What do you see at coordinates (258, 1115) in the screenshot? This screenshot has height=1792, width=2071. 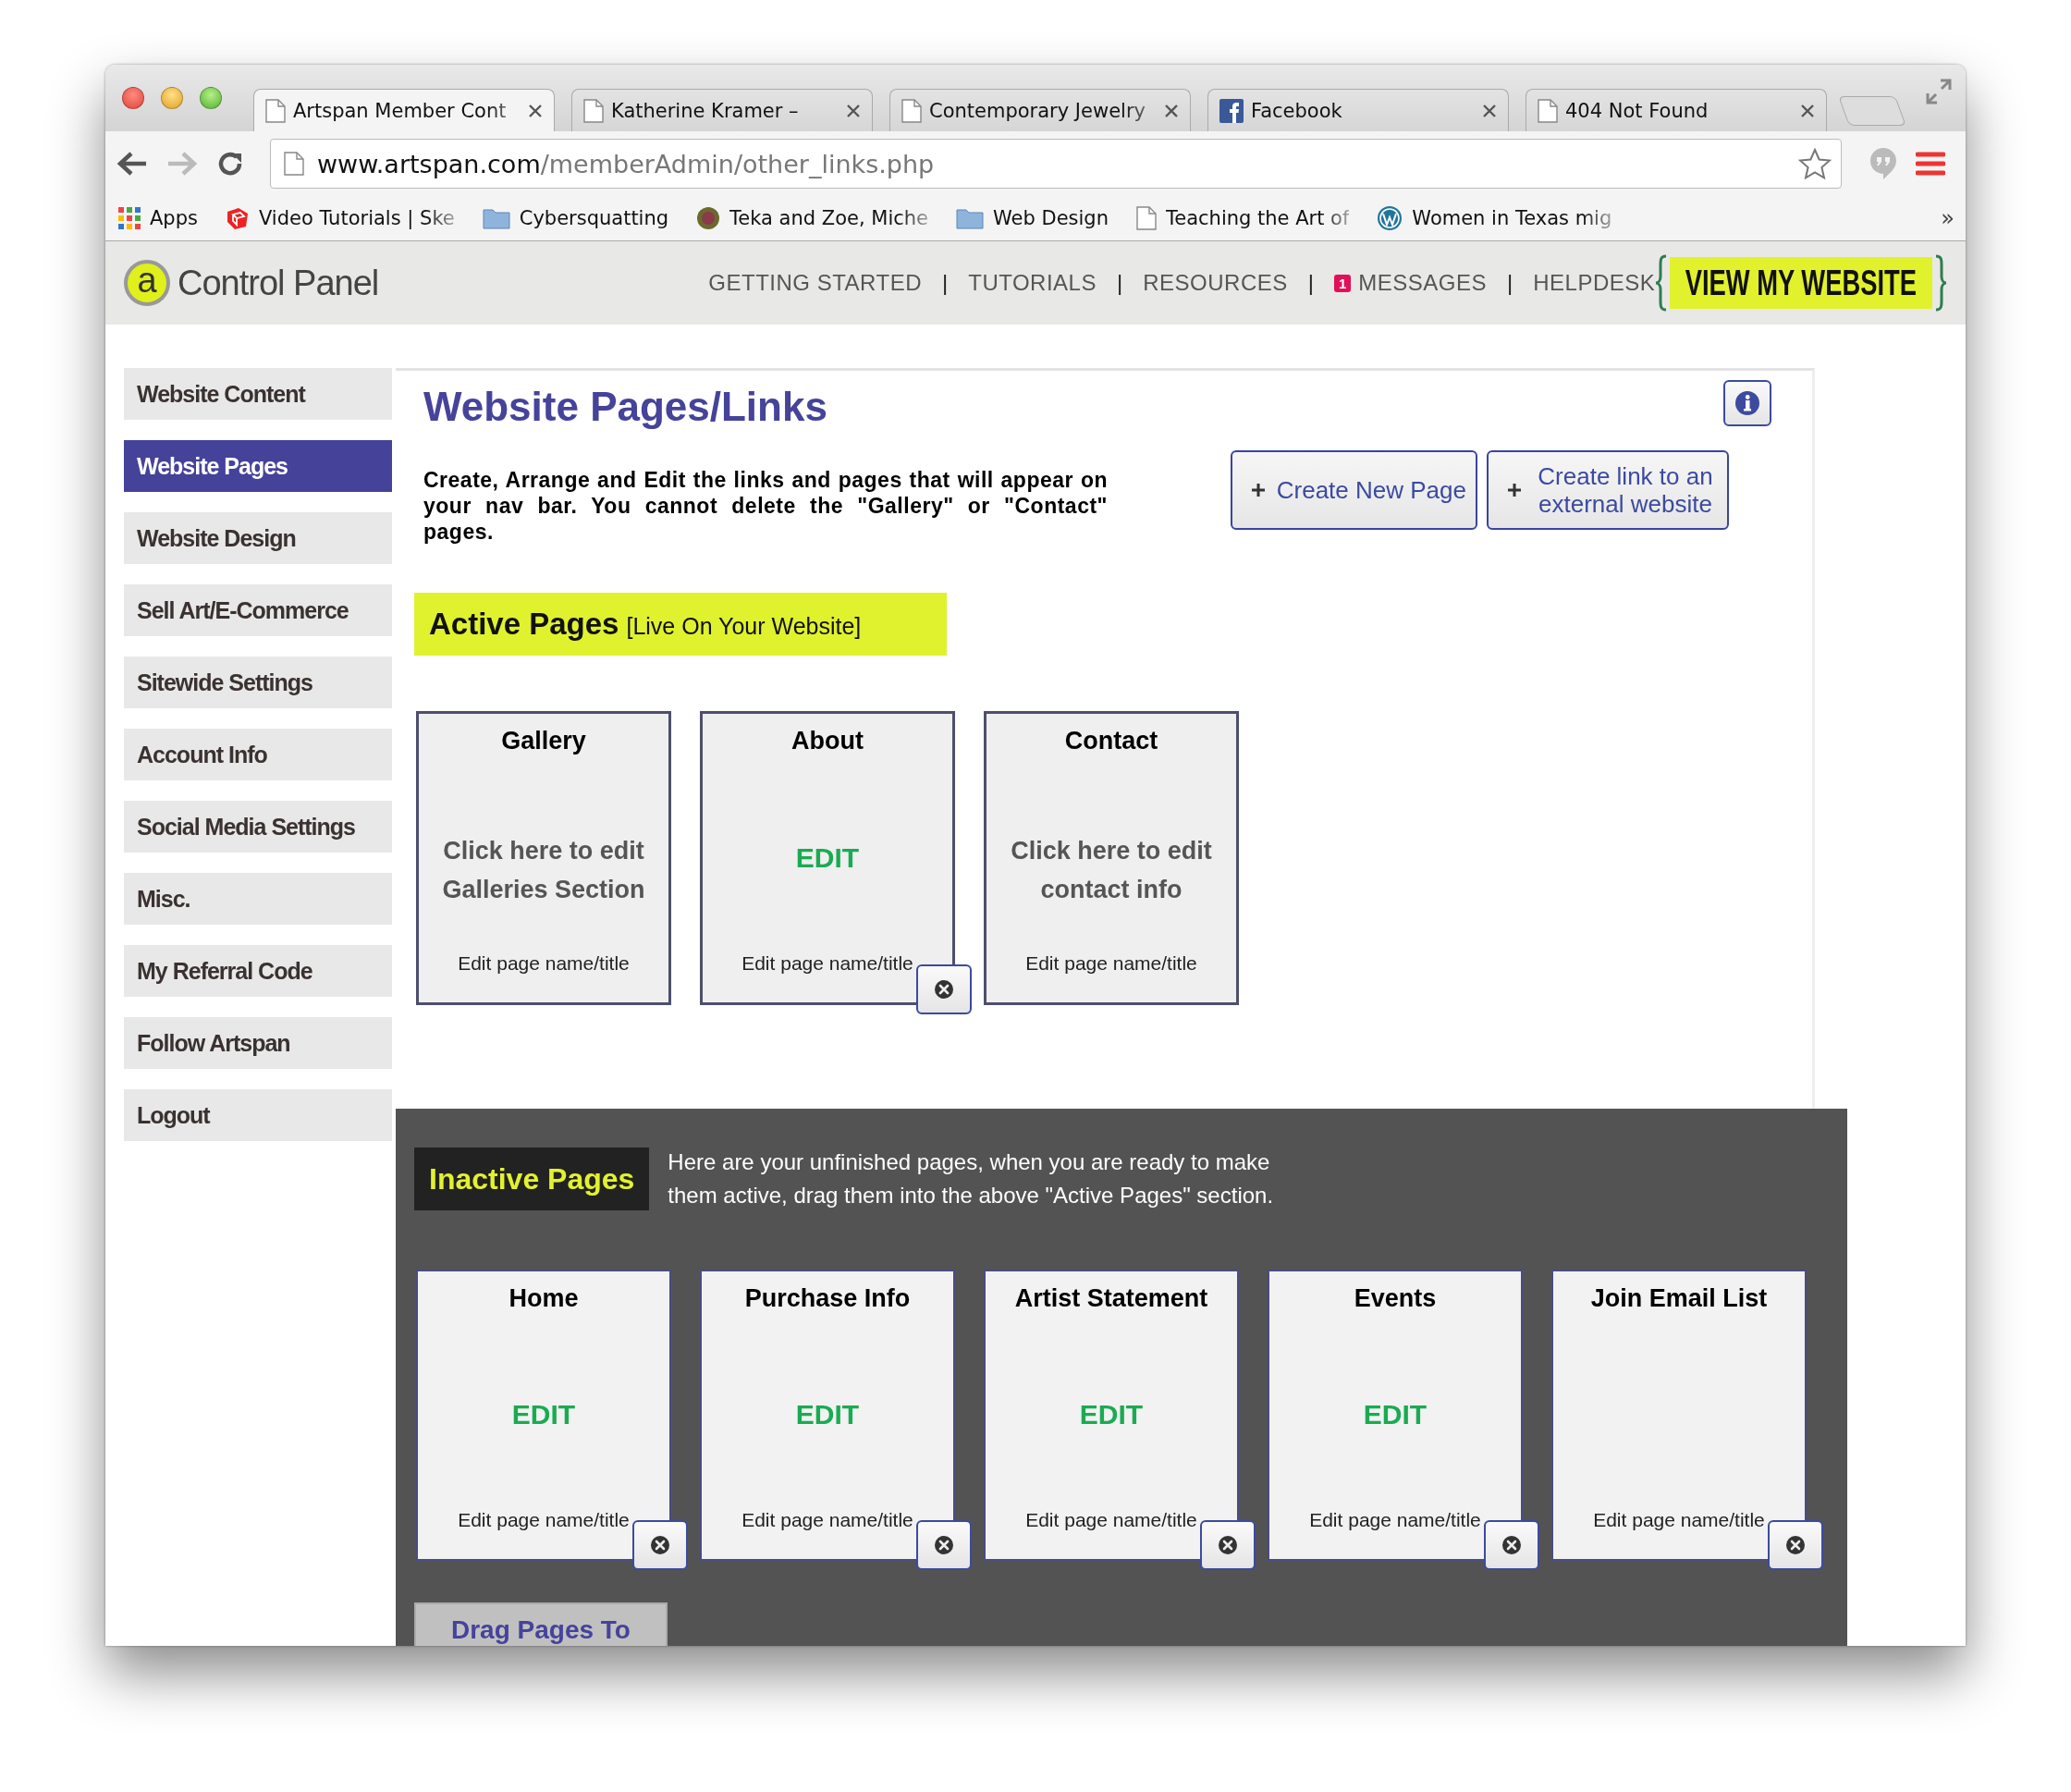 I see `sidebar-item: Logout` at bounding box center [258, 1115].